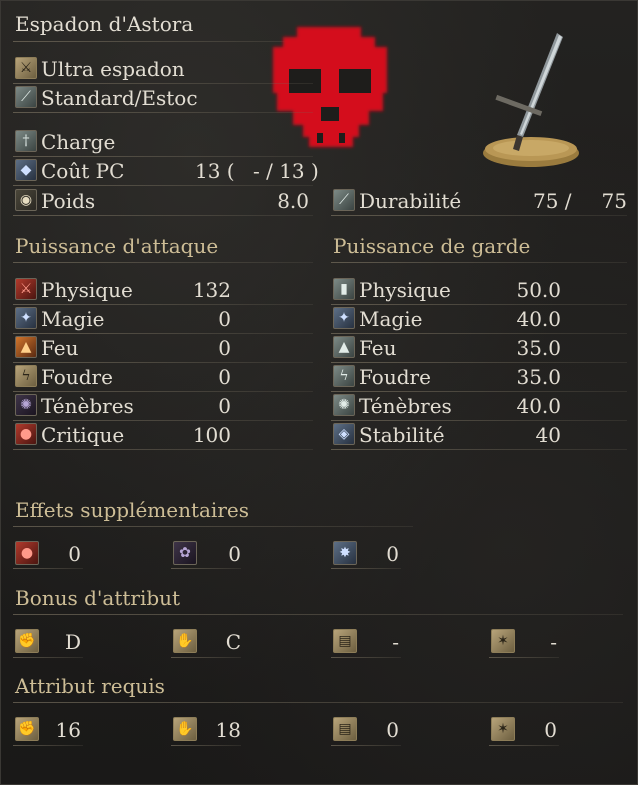  What do you see at coordinates (538, 290) in the screenshot?
I see `guard-physical-value: 50.0` at bounding box center [538, 290].